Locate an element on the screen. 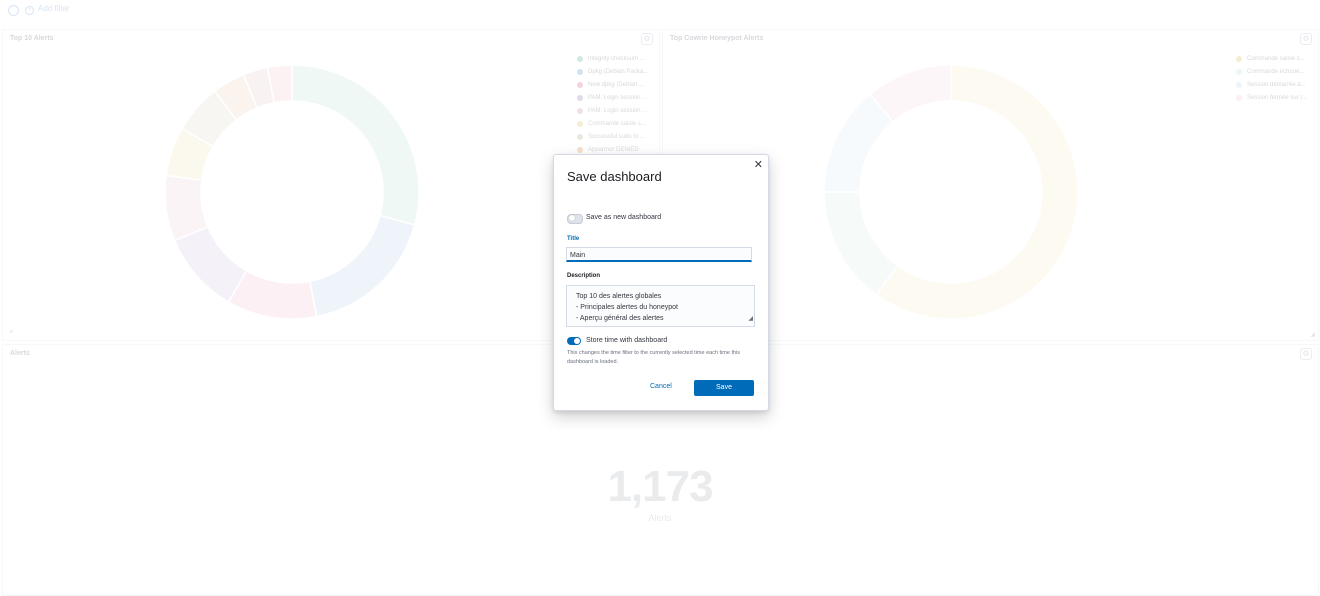 The height and width of the screenshot is (596, 1320). title-field-label: Title is located at coordinates (573, 239).